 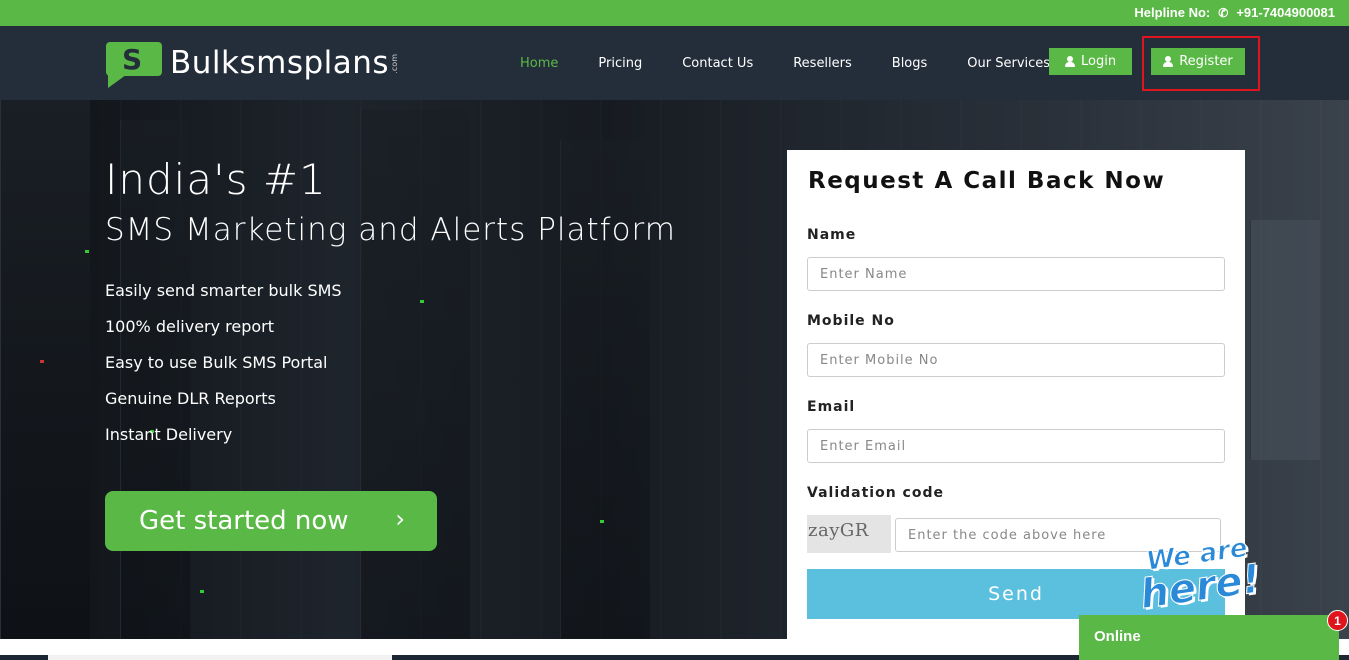 What do you see at coordinates (1172, 12) in the screenshot?
I see `helpline-label: Helpline No:` at bounding box center [1172, 12].